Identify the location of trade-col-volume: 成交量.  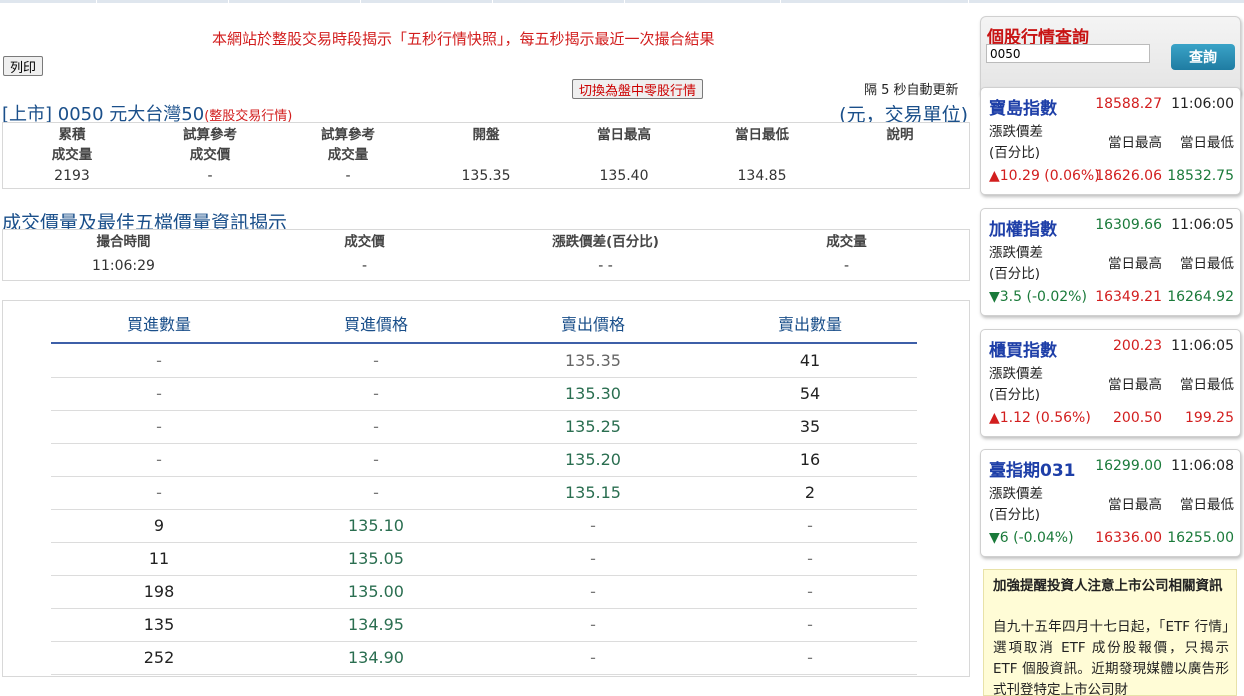
(846, 242).